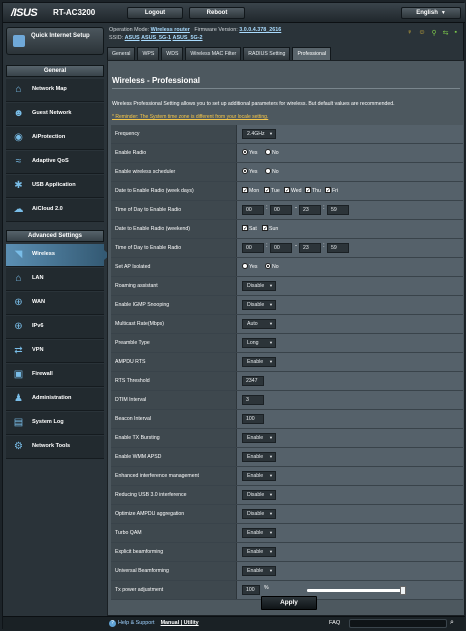 The image size is (466, 631). Describe the element at coordinates (446, 33) in the screenshot. I see `network-status-icon: ⇆` at that location.